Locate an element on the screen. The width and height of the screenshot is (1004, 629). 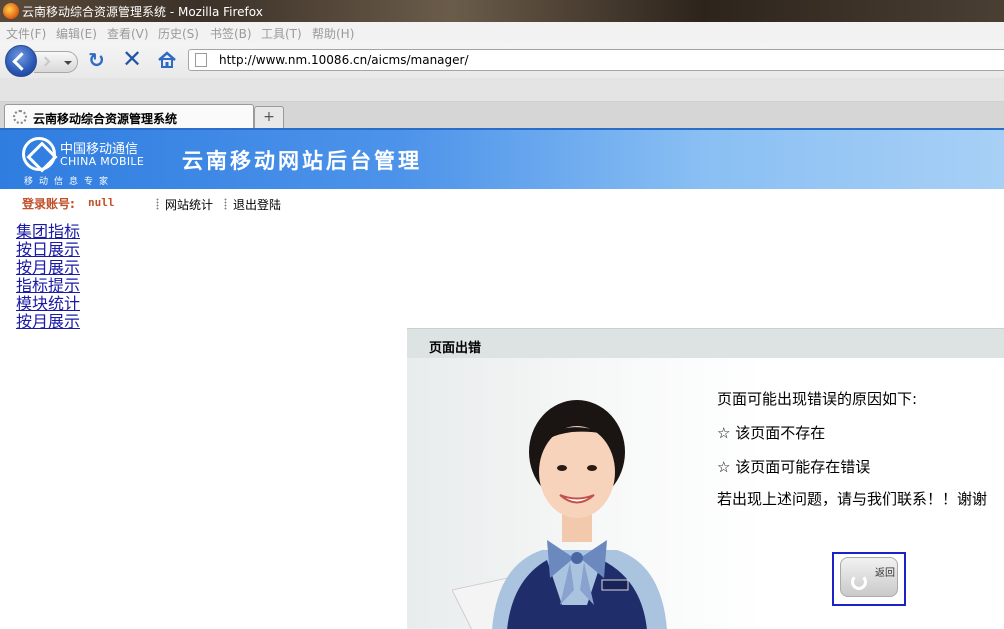
return-label: 返回 is located at coordinates (885, 573).